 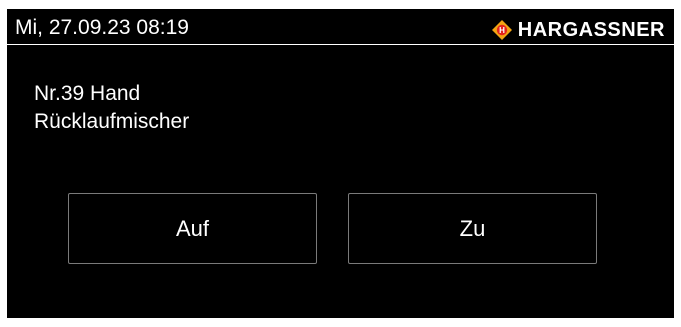 I want to click on hargassner-logo-icon: H, so click(x=501, y=30).